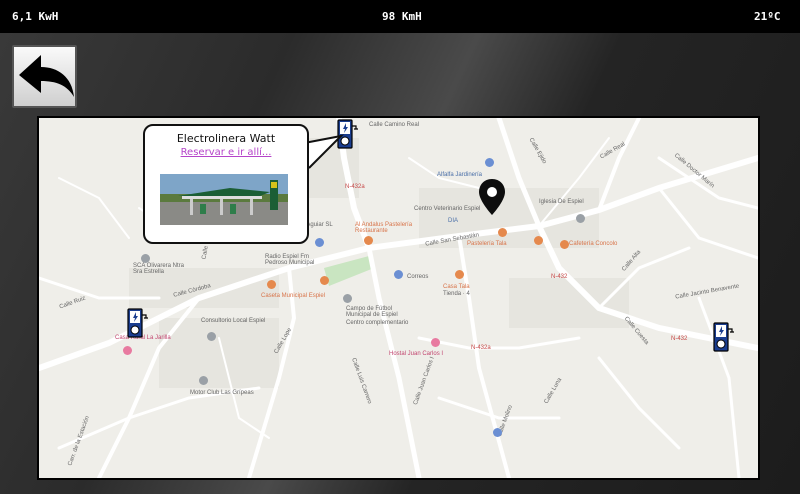 Image resolution: width=800 pixels, height=494 pixels. What do you see at coordinates (290, 260) in the screenshot?
I see `map-label-place: Radio Espiel Fm Pedroso Municipal` at bounding box center [290, 260].